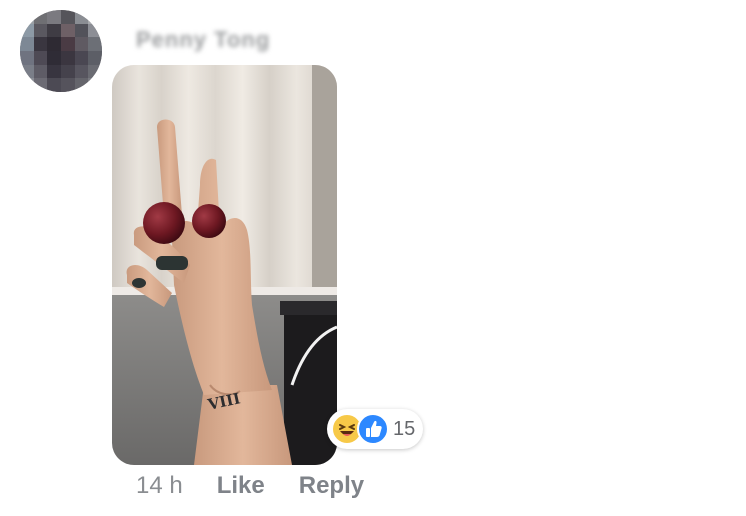 This screenshot has height=516, width=746. What do you see at coordinates (331, 486) in the screenshot?
I see `reply-button: Reply` at bounding box center [331, 486].